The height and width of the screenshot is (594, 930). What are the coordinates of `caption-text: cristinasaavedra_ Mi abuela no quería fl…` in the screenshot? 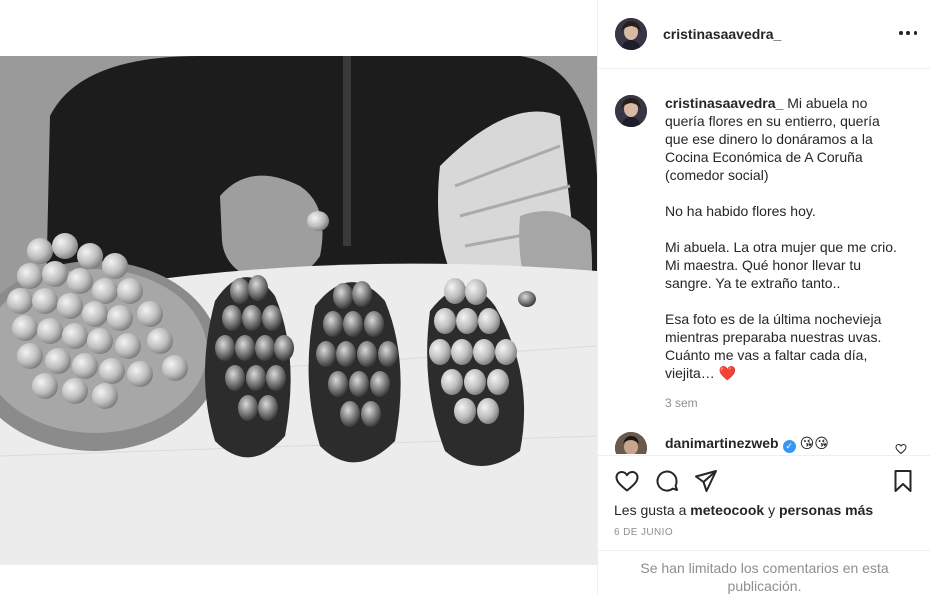 It's located at (785, 238).